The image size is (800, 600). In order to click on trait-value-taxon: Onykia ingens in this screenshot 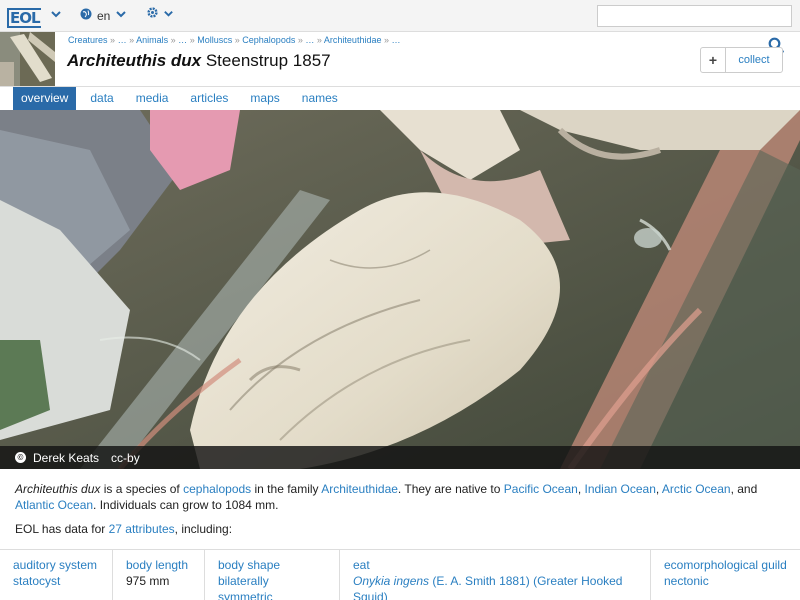, I will do `click(391, 581)`.